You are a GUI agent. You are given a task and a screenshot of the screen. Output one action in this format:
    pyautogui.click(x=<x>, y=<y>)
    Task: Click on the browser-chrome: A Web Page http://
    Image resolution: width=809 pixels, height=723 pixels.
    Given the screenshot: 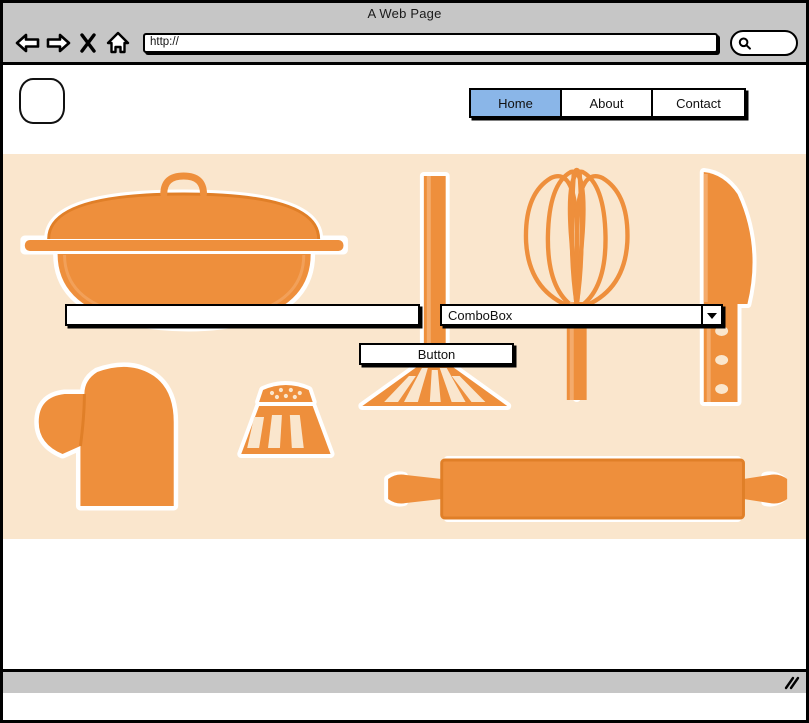 What is the action you would take?
    pyautogui.click(x=404, y=34)
    